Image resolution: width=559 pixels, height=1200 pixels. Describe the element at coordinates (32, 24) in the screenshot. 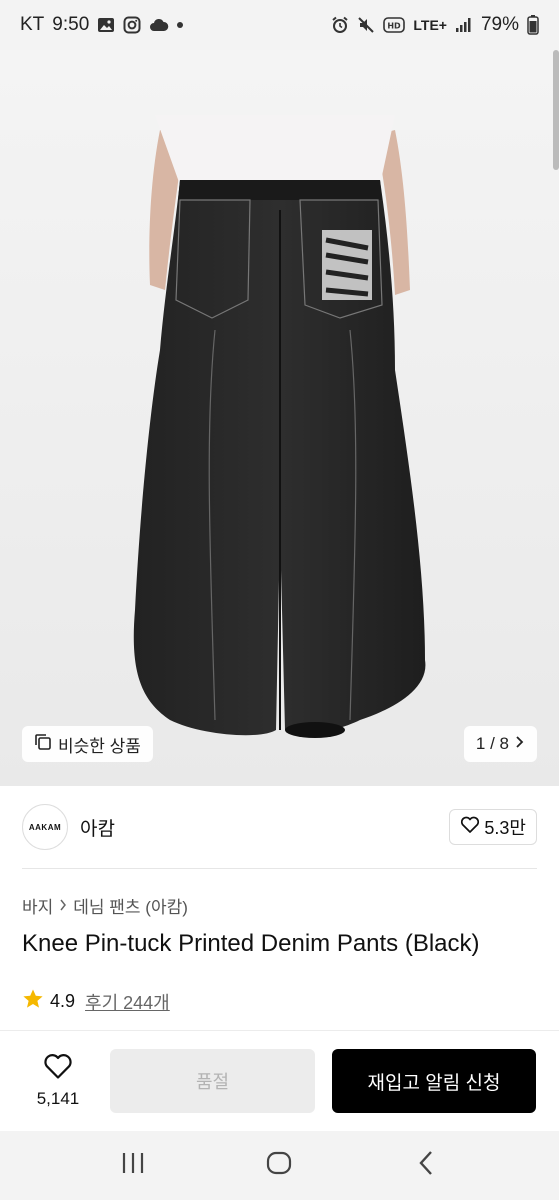

I see `carrier-label: KT` at that location.